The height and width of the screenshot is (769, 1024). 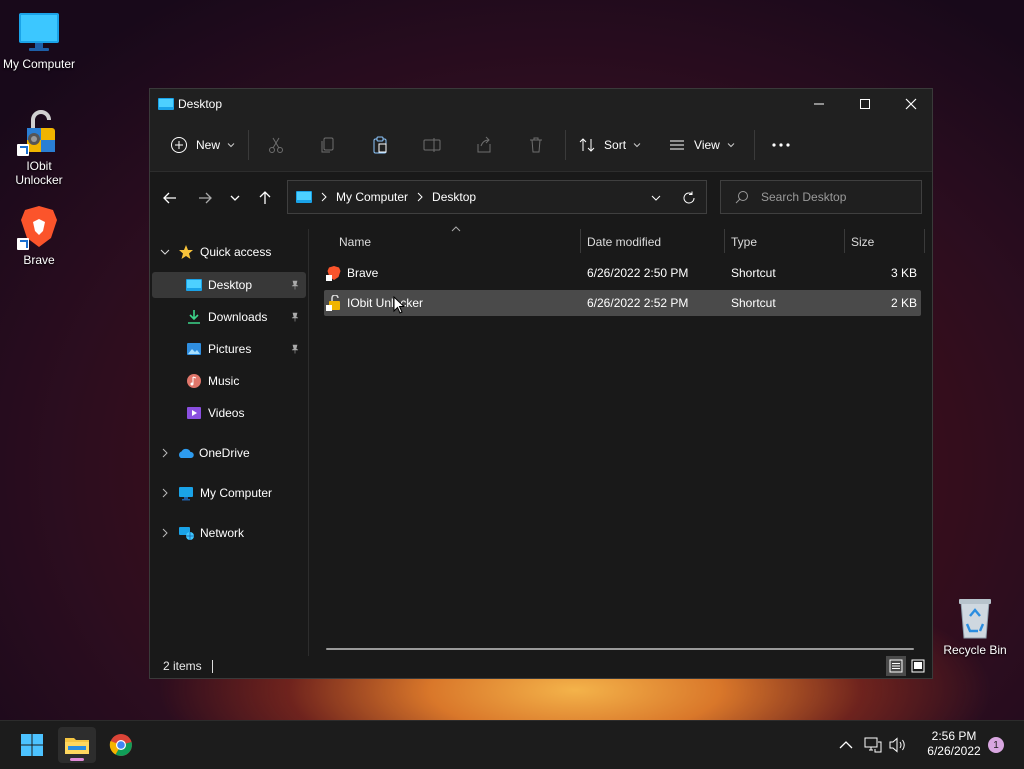 I want to click on volume-icon, so click(x=898, y=745).